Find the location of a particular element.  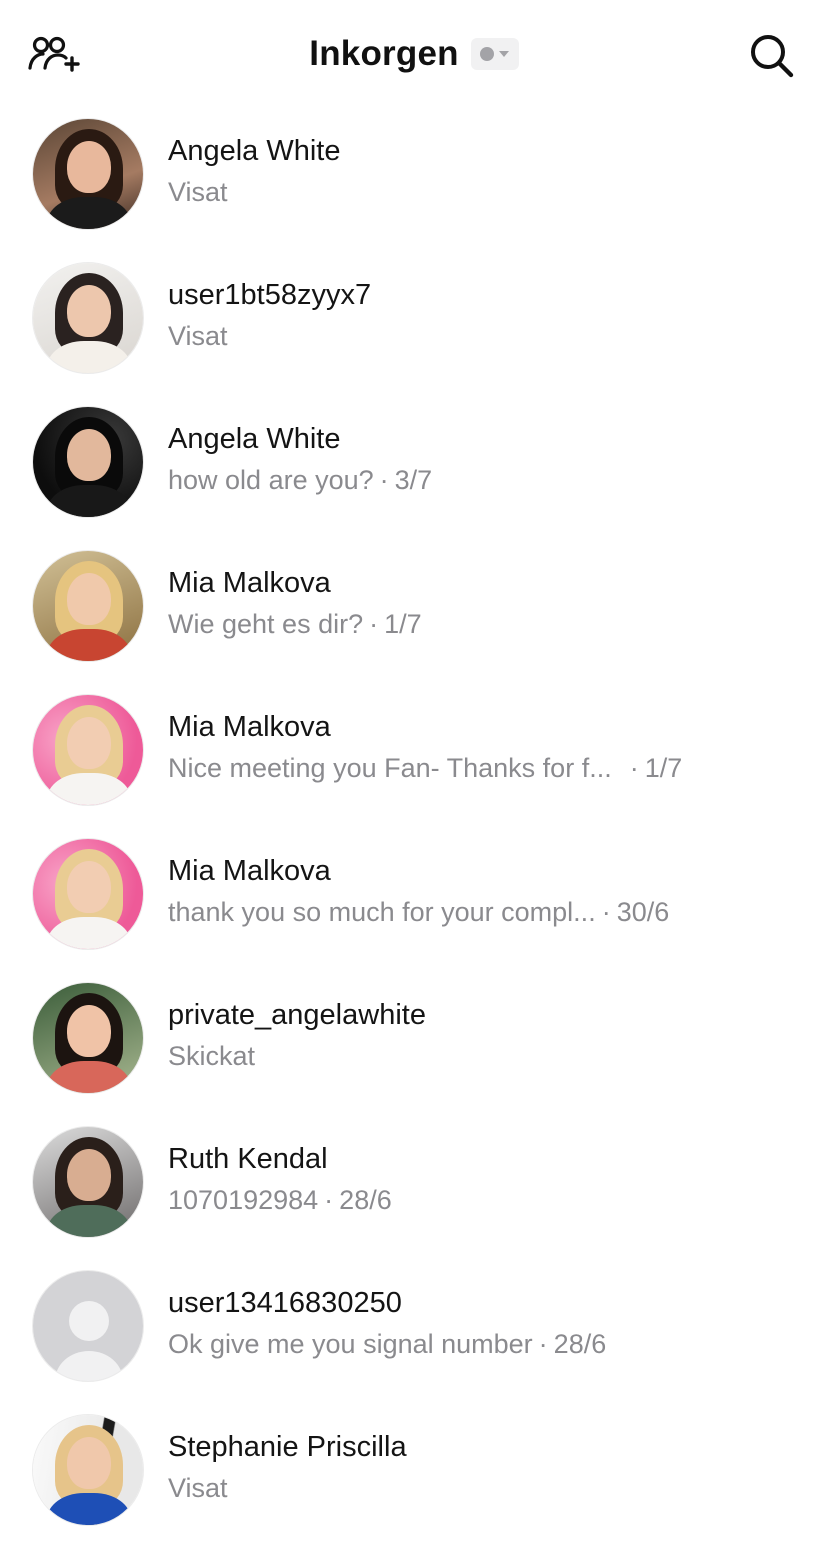

conversation-row: private_angelawhite Skickat is located at coordinates (414, 1038).